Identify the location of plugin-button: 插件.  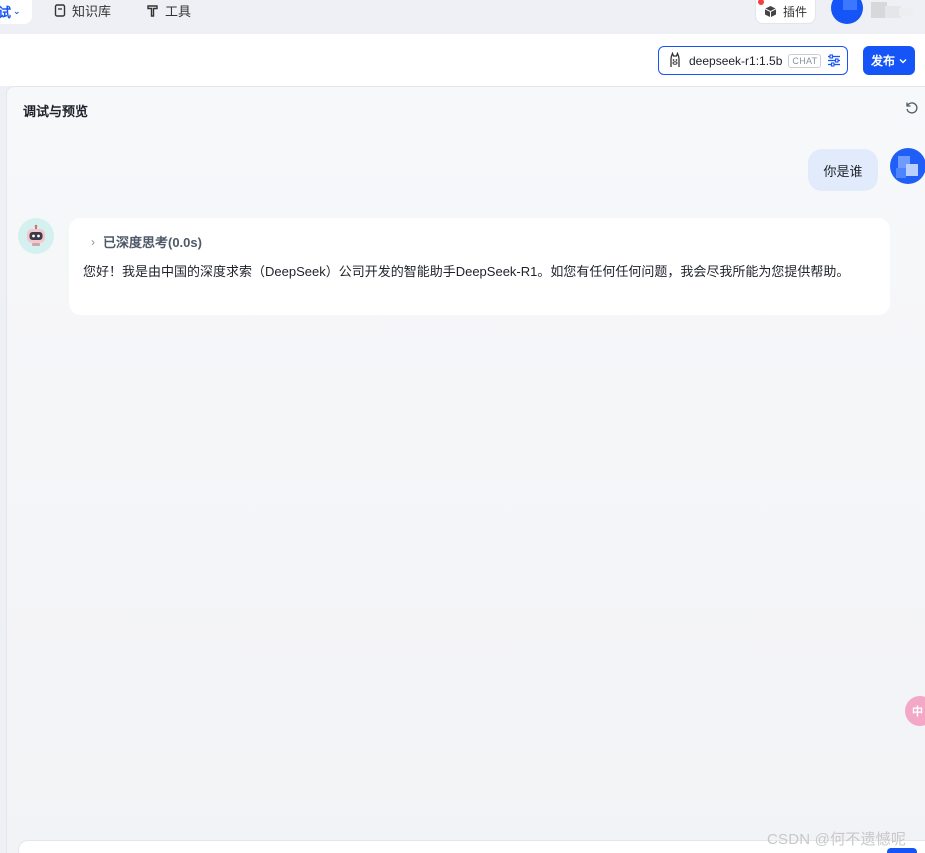
(785, 12).